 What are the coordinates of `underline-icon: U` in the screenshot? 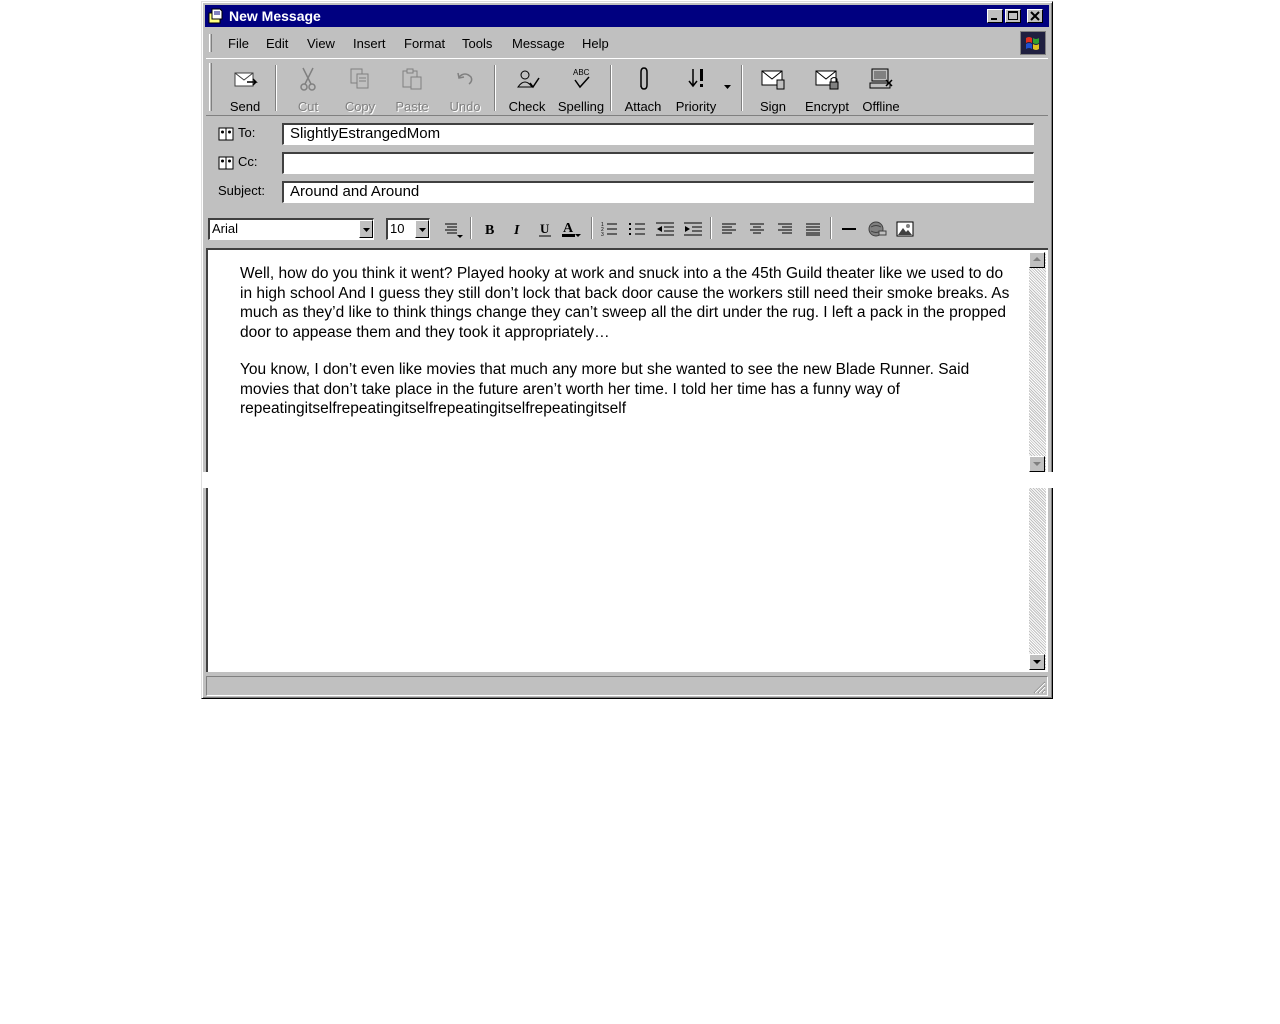 It's located at (545, 229).